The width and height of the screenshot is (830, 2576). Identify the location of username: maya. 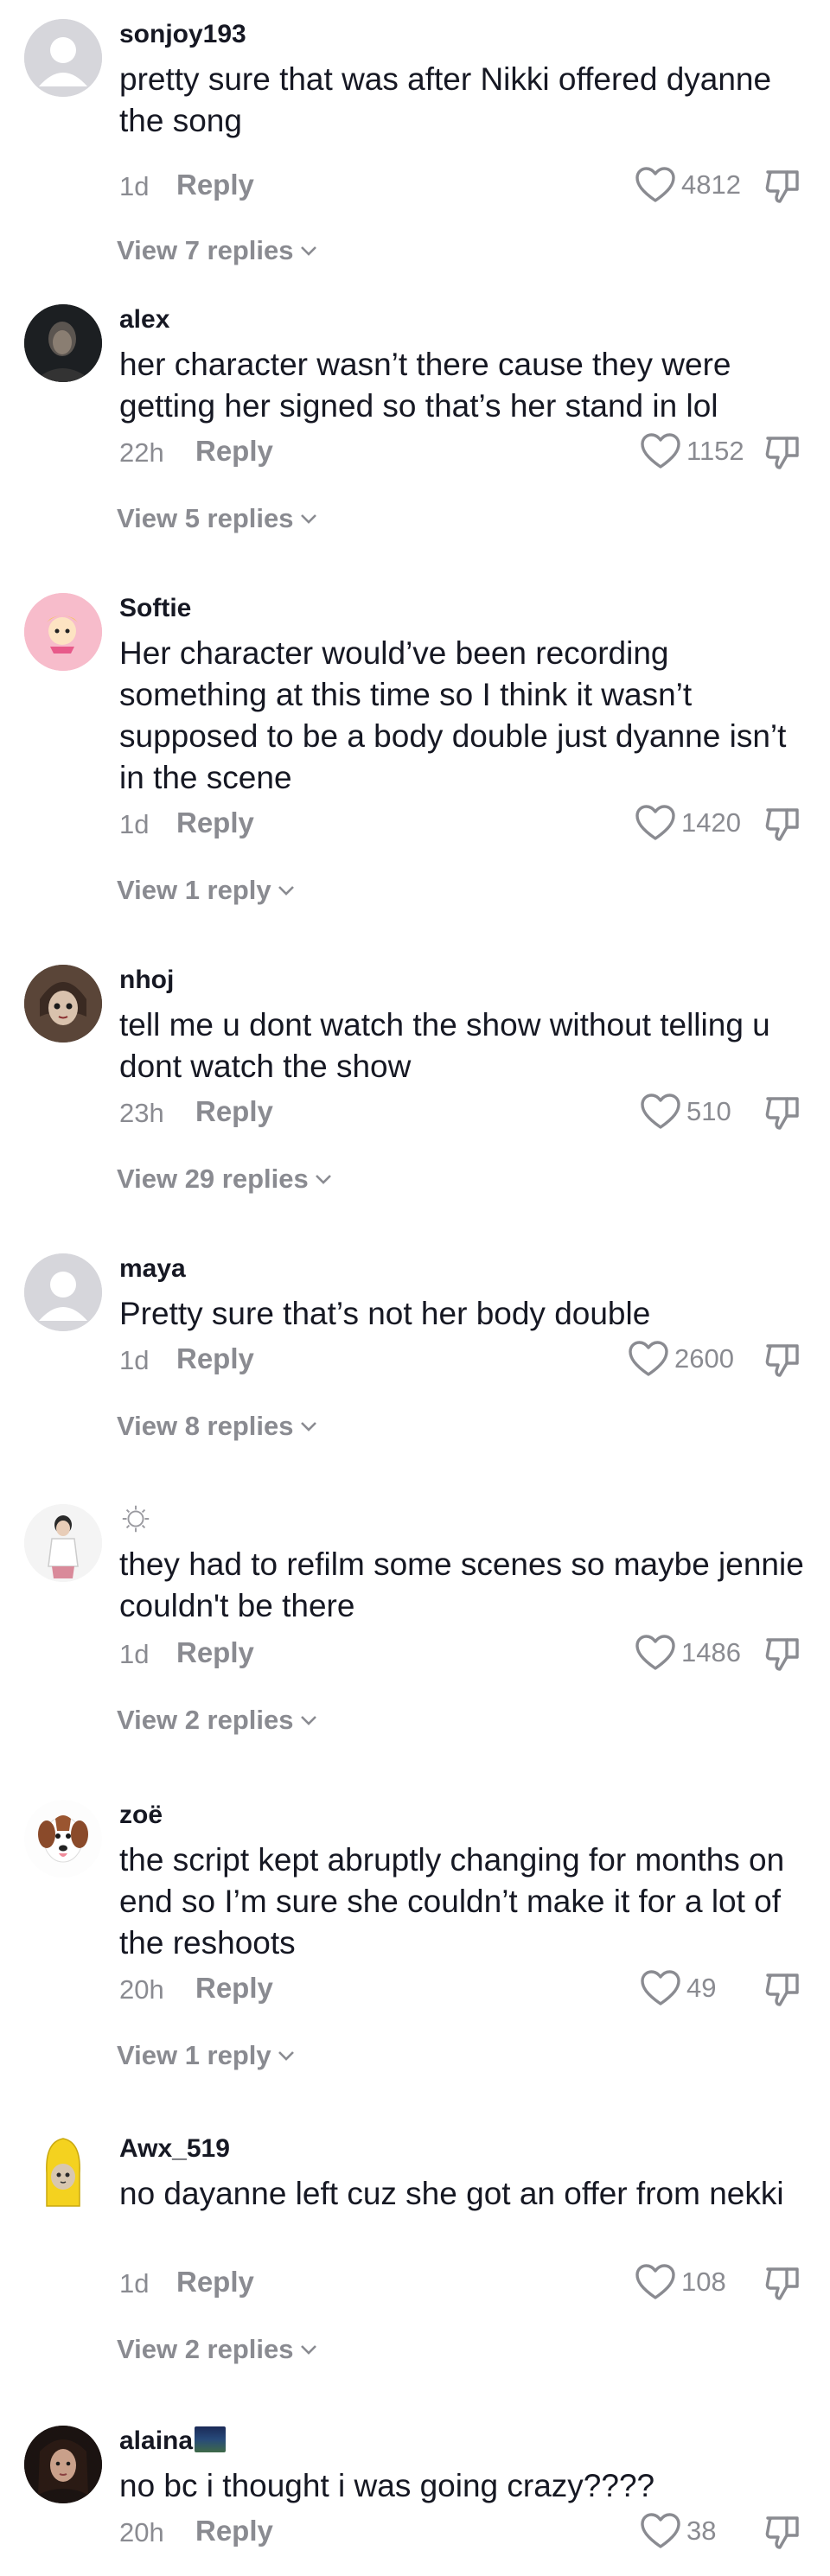
(152, 1269).